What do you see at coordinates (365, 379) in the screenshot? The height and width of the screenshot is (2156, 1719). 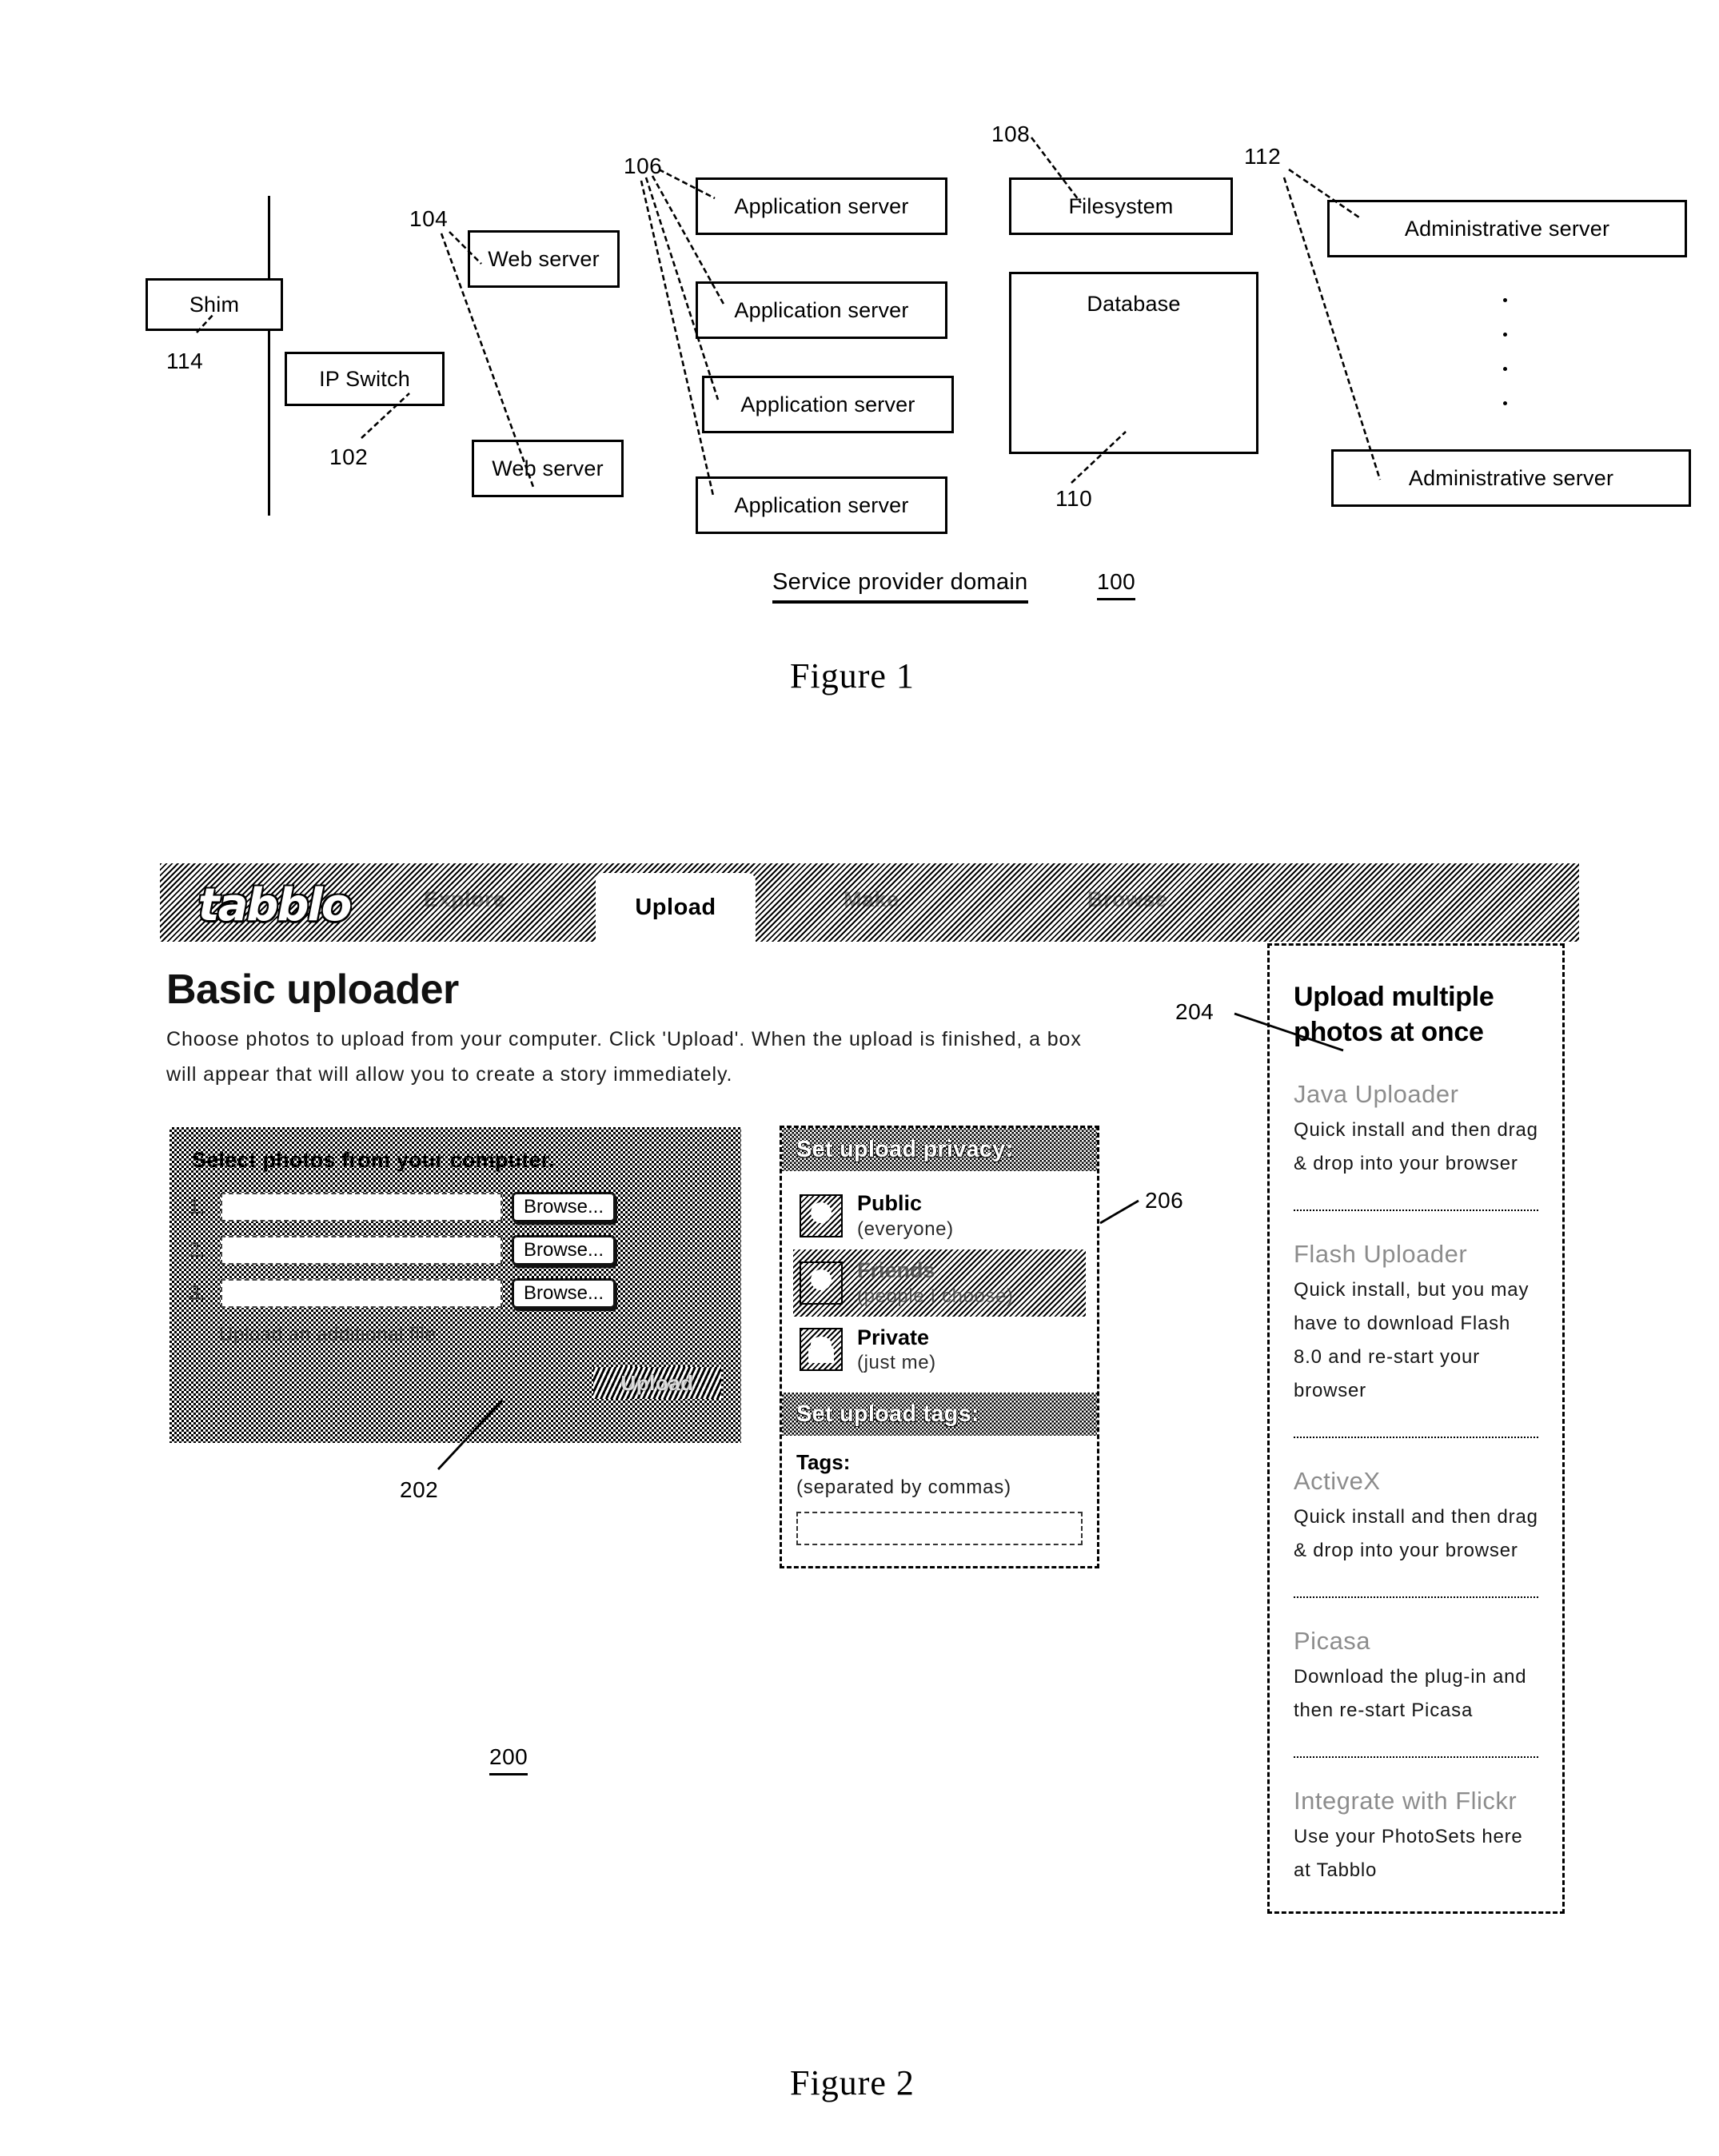 I see `ip-switch-box: IP Switch` at bounding box center [365, 379].